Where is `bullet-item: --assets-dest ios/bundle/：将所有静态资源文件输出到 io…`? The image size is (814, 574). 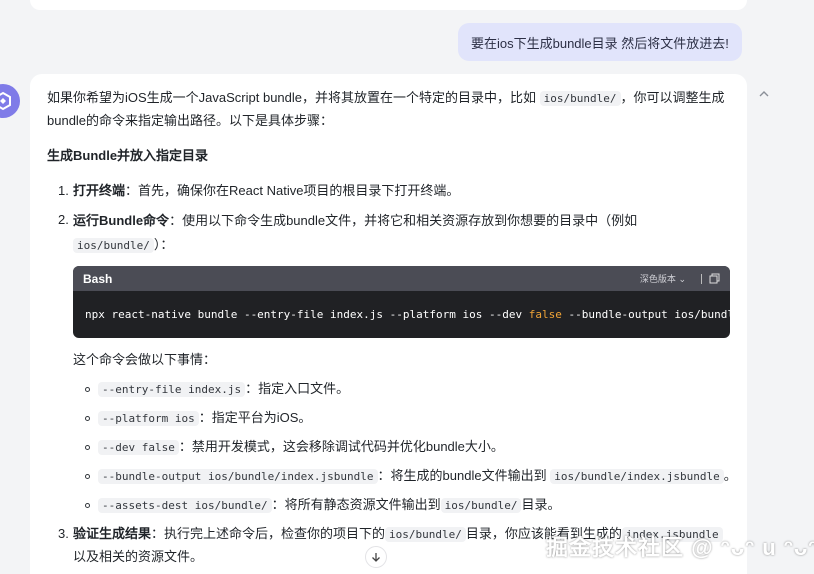
bullet-item: --assets-dest ios/bundle/：将所有静态资源文件输出到 io… is located at coordinates (329, 505).